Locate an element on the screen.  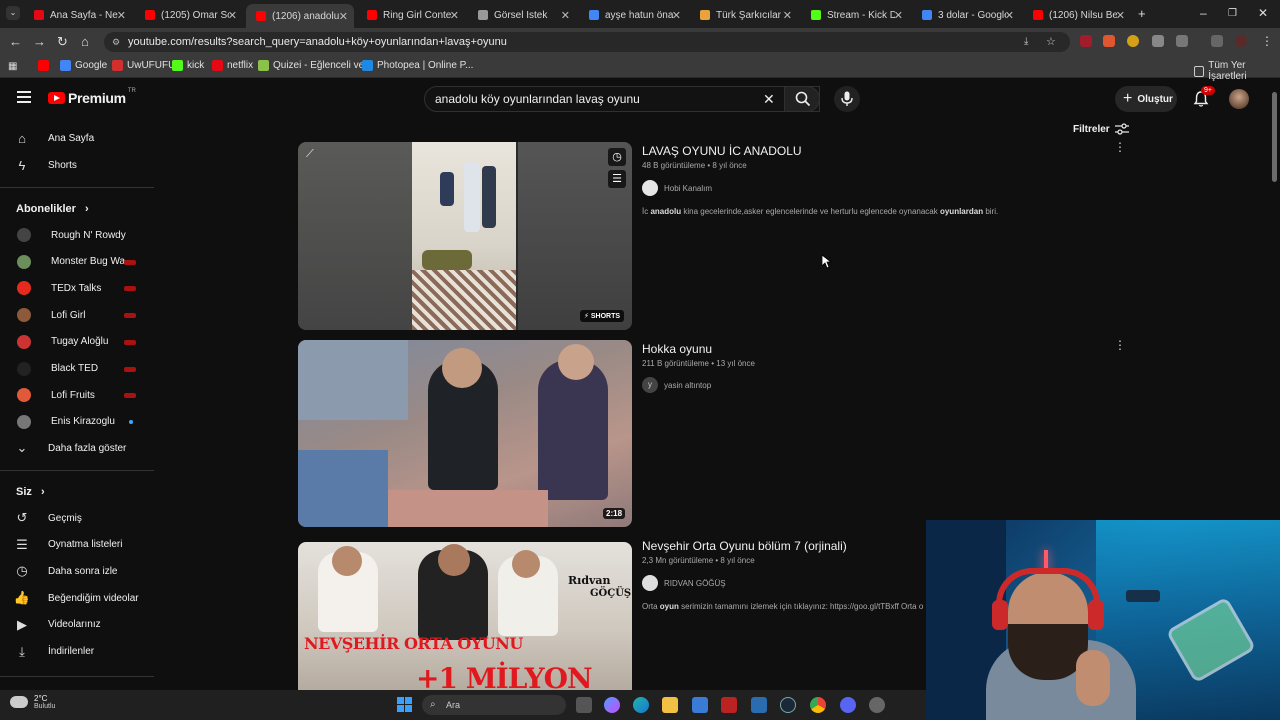
sidebar-subscription: Lofi Girl is located at coordinates (84, 315).